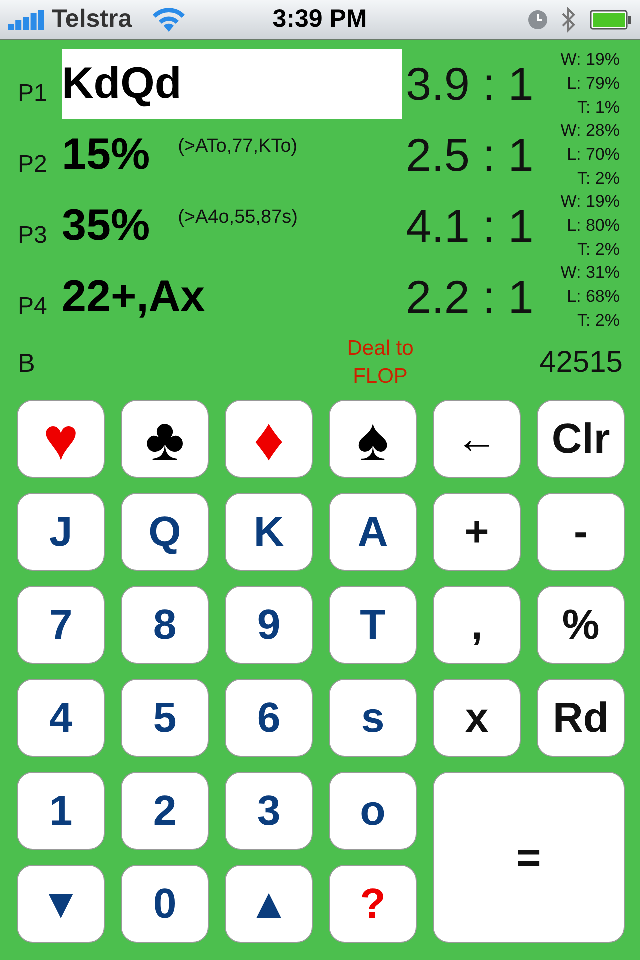  I want to click on keypad-key: 3, so click(269, 811).